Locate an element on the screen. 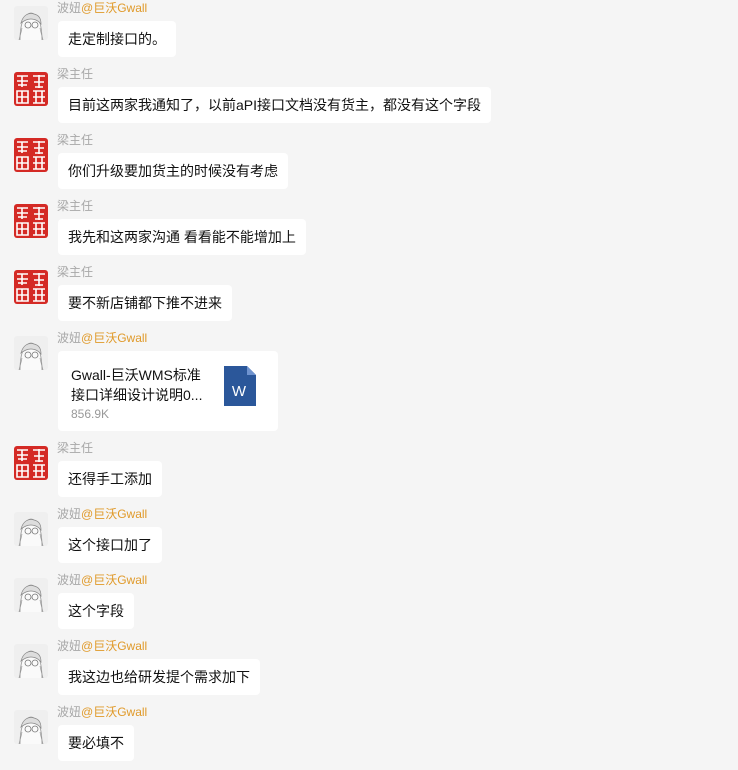 Image resolution: width=738 pixels, height=770 pixels. message-bubble: 目前这两家我通知了，以前aPI接口文档没有货主，都没有这个字段 is located at coordinates (275, 105).